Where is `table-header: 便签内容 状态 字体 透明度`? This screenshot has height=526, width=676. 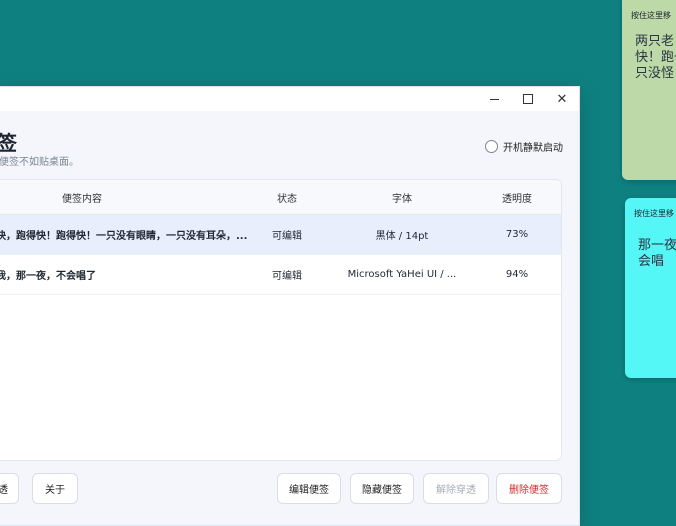
table-header: 便签内容 状态 字体 透明度 is located at coordinates (280, 197).